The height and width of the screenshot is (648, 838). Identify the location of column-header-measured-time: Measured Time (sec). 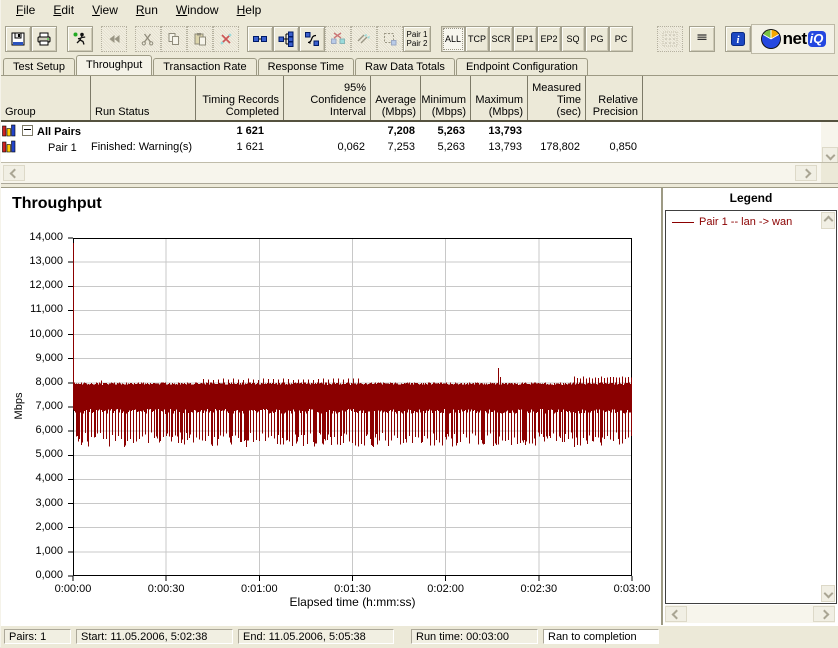
(557, 98).